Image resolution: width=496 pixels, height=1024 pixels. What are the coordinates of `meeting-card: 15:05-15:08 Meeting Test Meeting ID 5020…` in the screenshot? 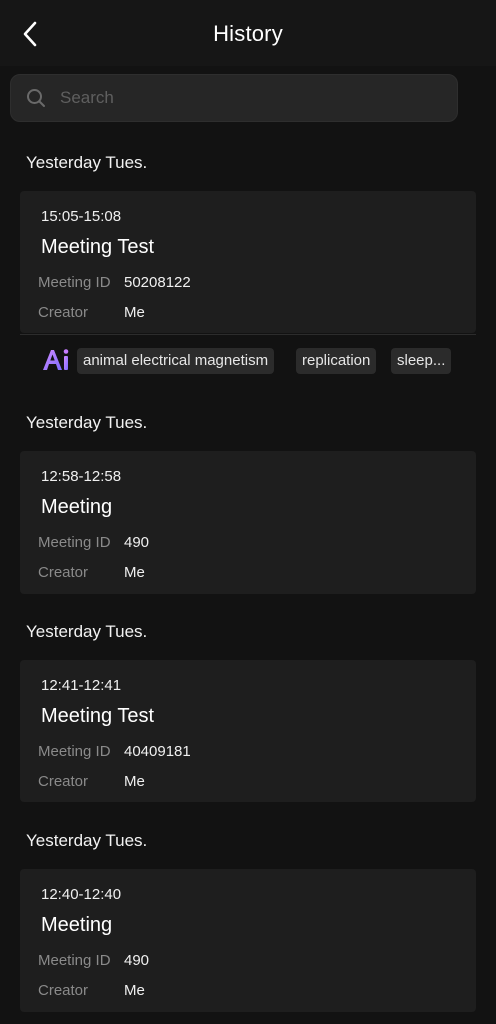 It's located at (248, 262).